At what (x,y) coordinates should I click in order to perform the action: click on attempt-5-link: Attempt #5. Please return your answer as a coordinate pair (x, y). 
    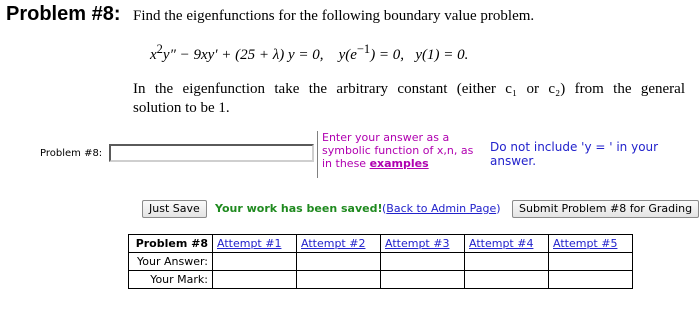
    Looking at the image, I should click on (590, 243).